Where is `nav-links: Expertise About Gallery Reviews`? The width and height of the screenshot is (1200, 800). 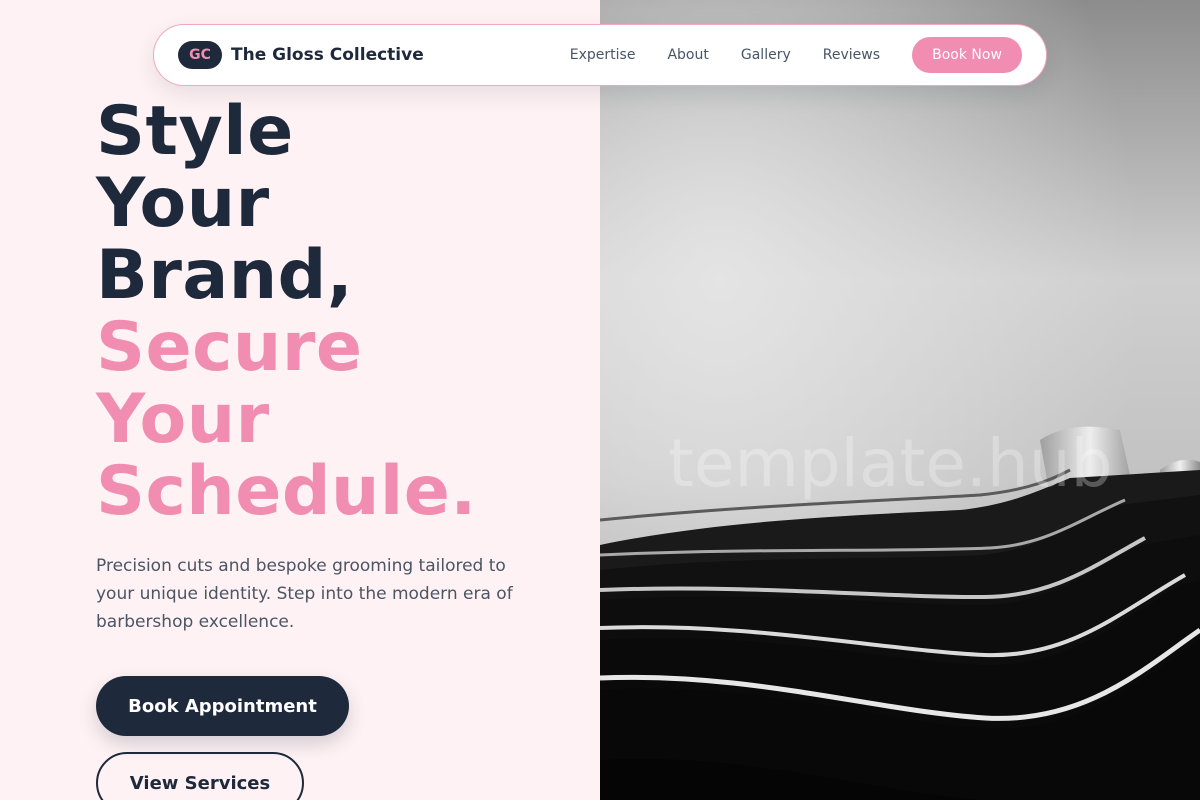
nav-links: Expertise About Gallery Reviews is located at coordinates (725, 55).